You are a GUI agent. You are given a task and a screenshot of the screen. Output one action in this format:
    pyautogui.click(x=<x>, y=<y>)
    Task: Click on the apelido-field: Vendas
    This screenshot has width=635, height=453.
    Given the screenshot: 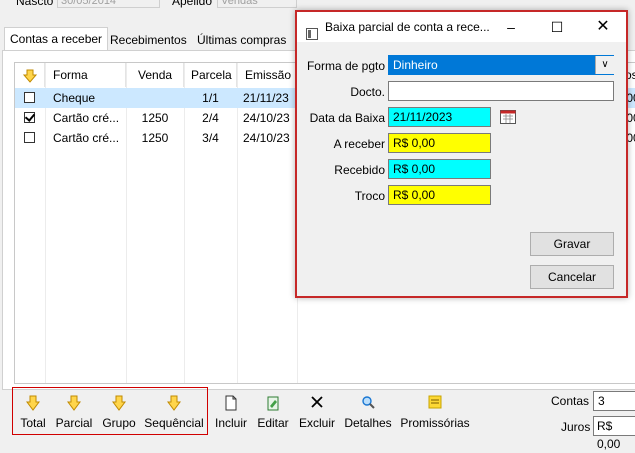 What is the action you would take?
    pyautogui.click(x=257, y=4)
    